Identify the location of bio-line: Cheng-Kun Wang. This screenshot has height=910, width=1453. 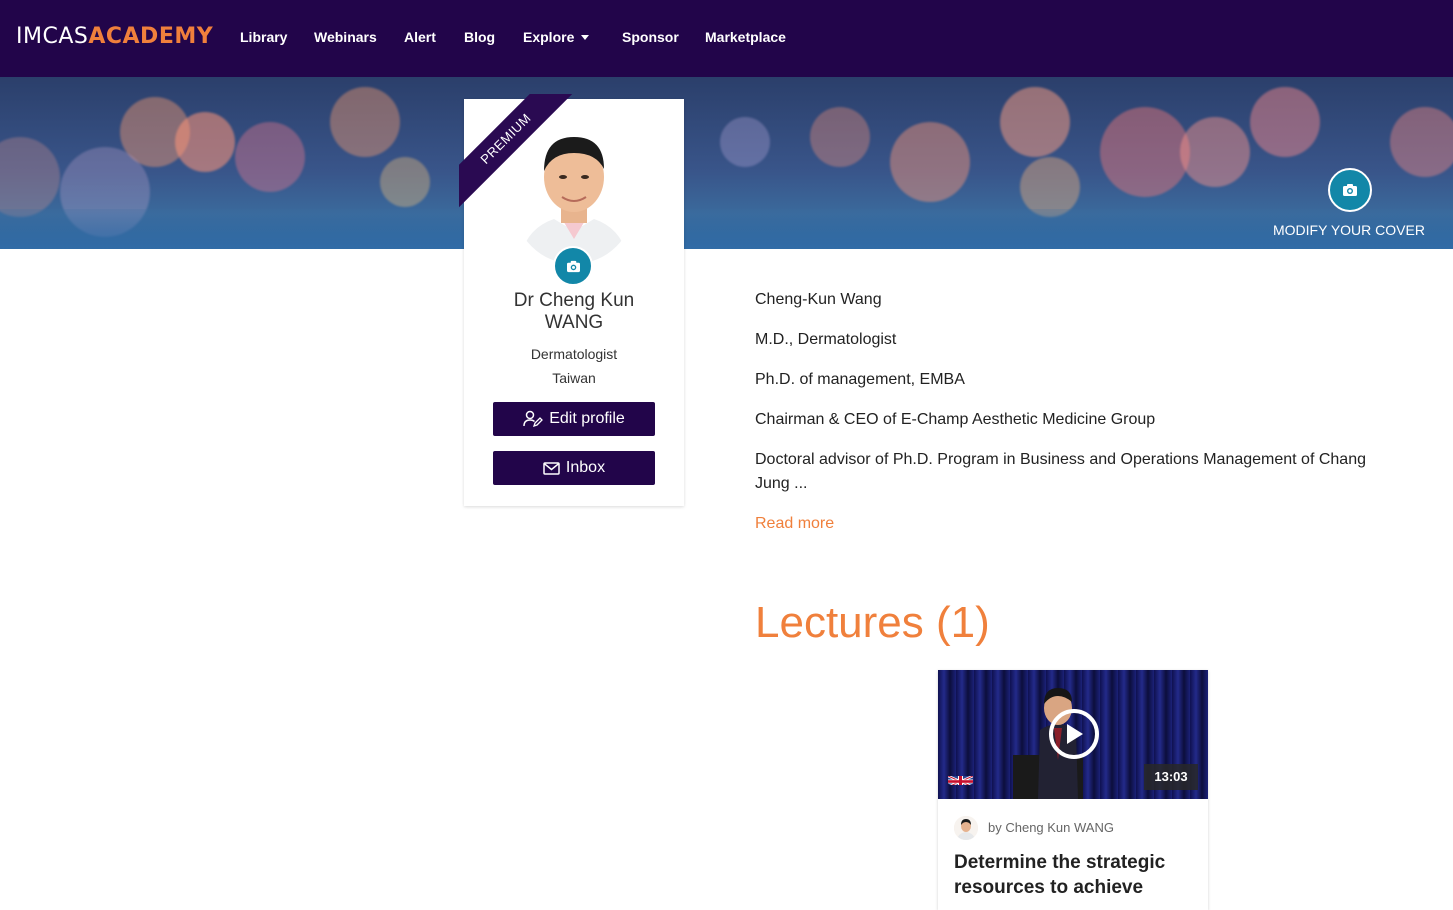
(818, 299).